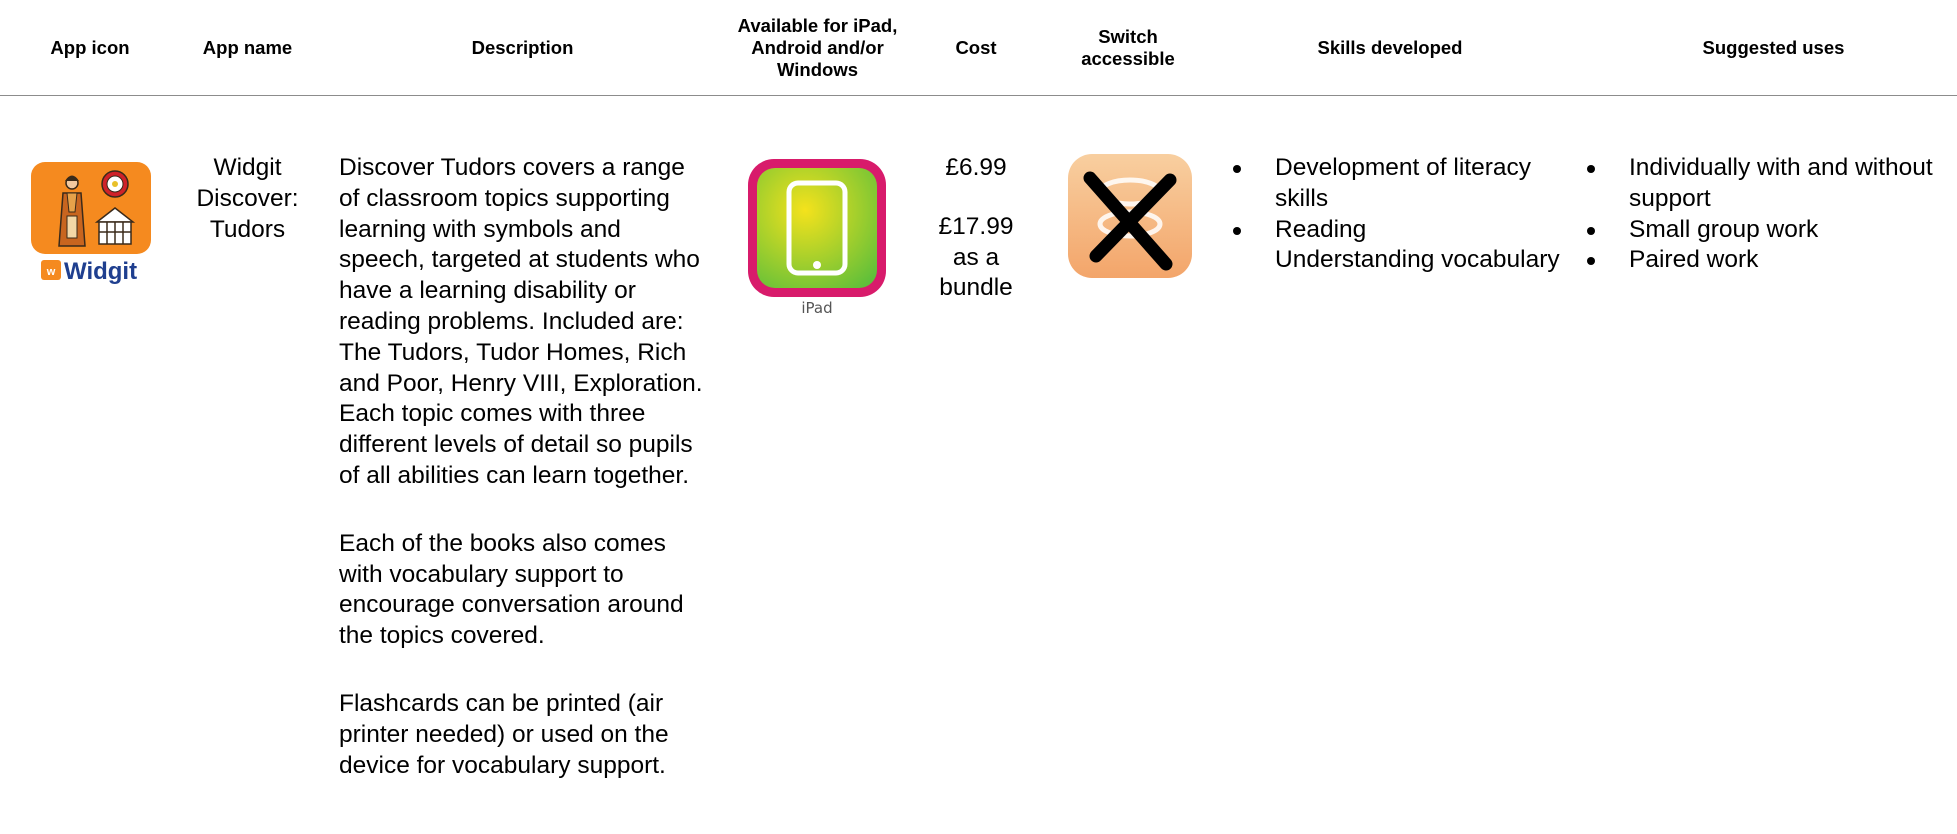 Image resolution: width=1957 pixels, height=834 pixels. I want to click on widgit-tudors-app-icon: w Widgit, so click(91, 223).